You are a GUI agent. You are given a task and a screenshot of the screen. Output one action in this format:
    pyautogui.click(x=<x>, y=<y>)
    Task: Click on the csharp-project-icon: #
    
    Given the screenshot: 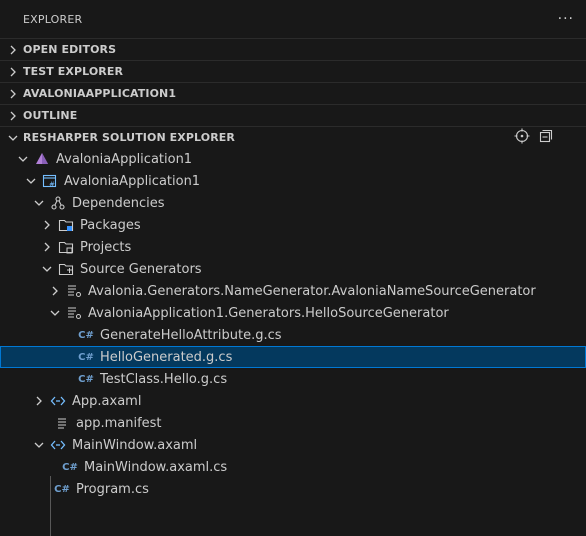 What is the action you would take?
    pyautogui.click(x=50, y=181)
    